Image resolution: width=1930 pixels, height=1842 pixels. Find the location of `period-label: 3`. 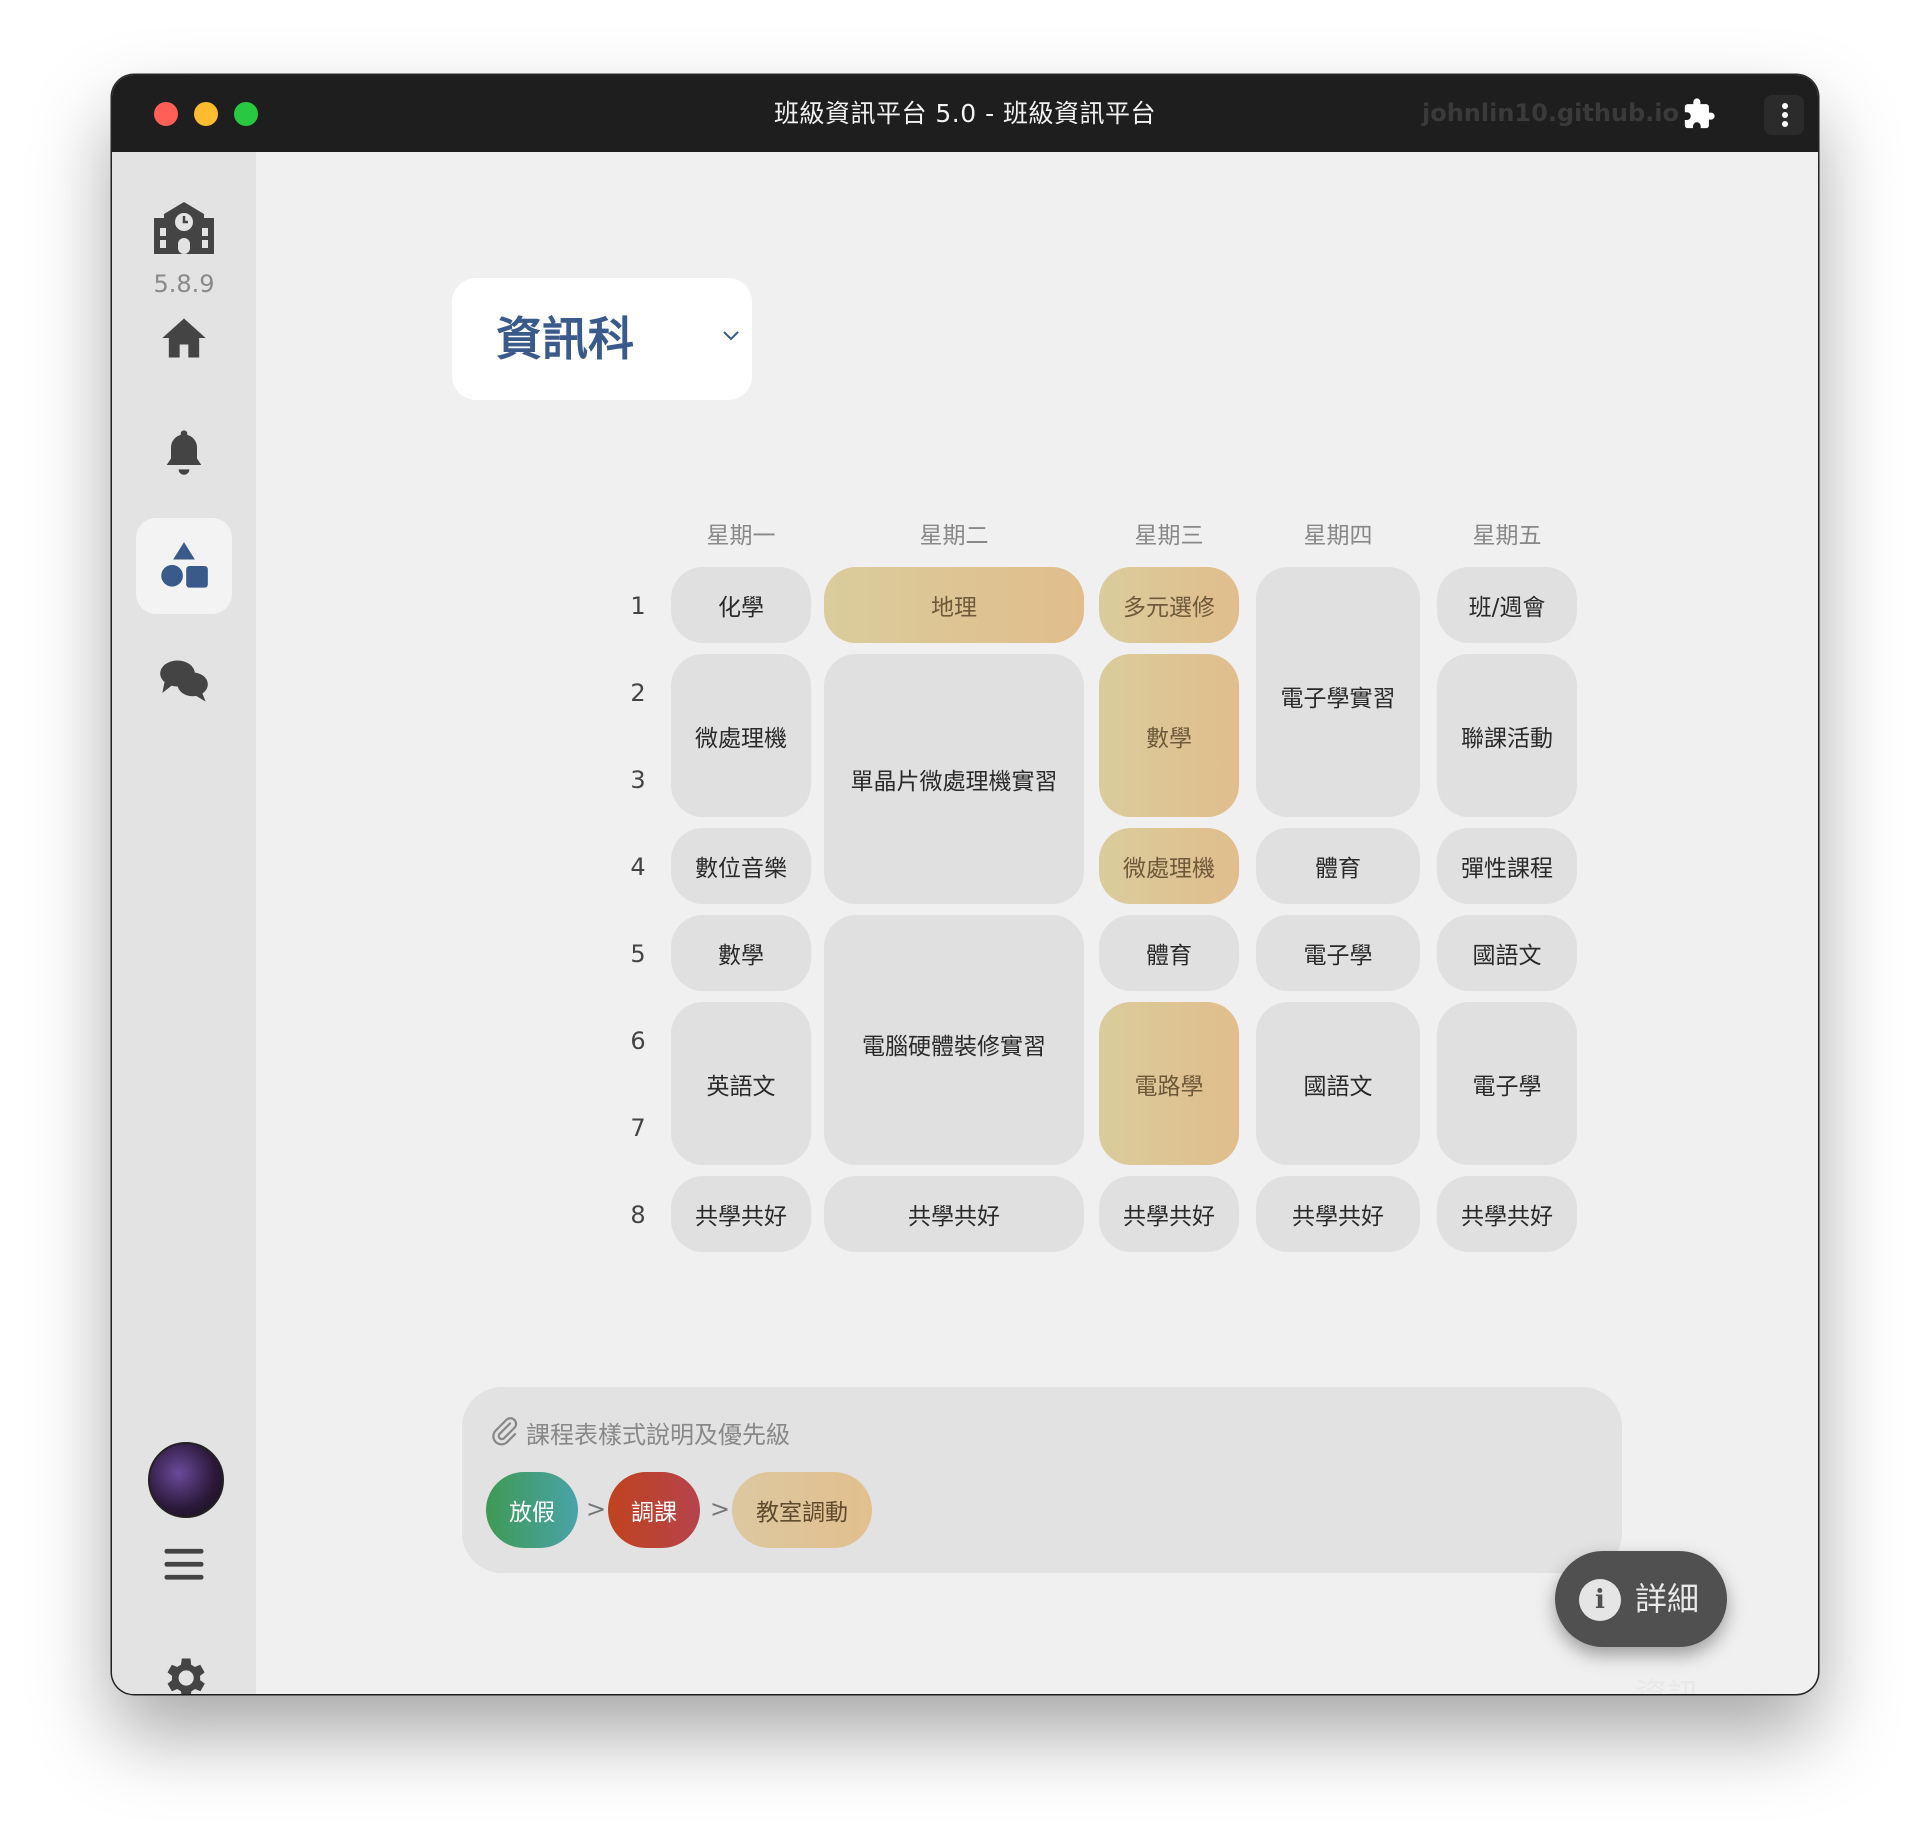

period-label: 3 is located at coordinates (638, 780).